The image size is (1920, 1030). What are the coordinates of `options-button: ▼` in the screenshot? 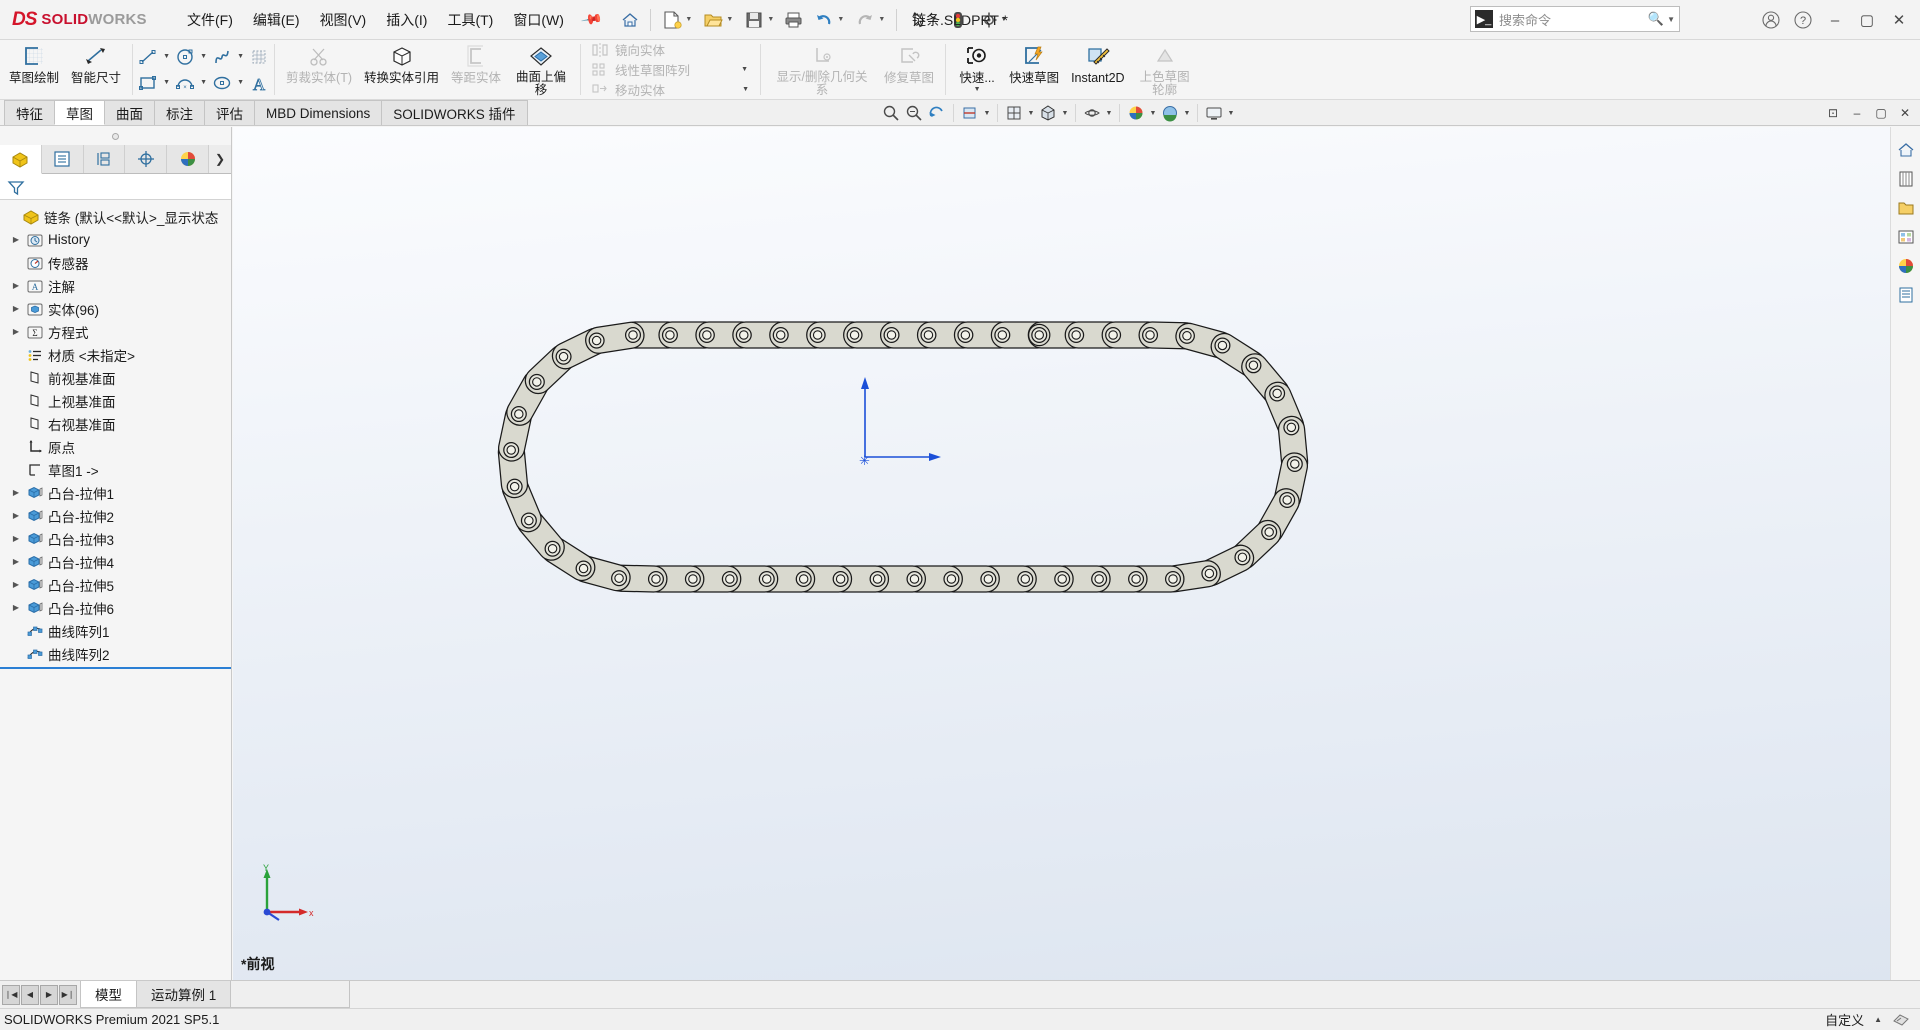 It's located at (993, 20).